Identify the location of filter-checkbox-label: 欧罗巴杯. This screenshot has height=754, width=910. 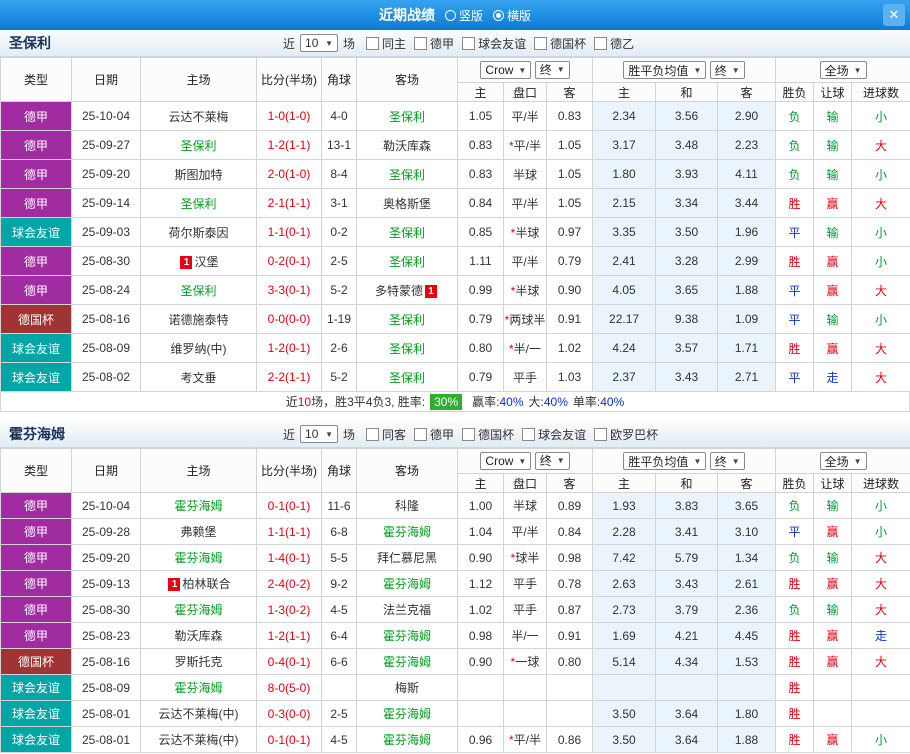
(634, 434).